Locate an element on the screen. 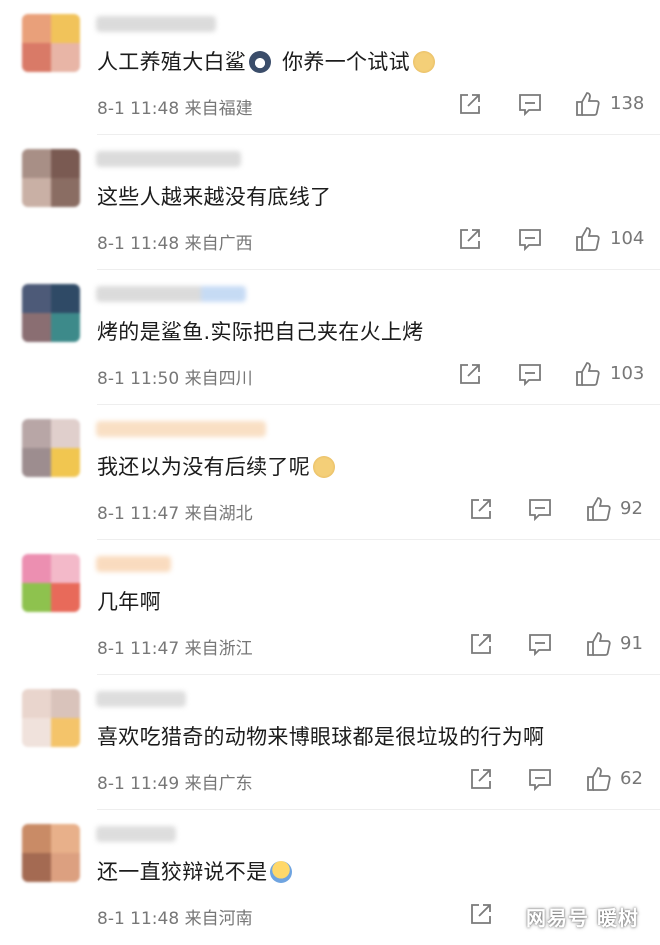  like-count: 138 is located at coordinates (627, 103).